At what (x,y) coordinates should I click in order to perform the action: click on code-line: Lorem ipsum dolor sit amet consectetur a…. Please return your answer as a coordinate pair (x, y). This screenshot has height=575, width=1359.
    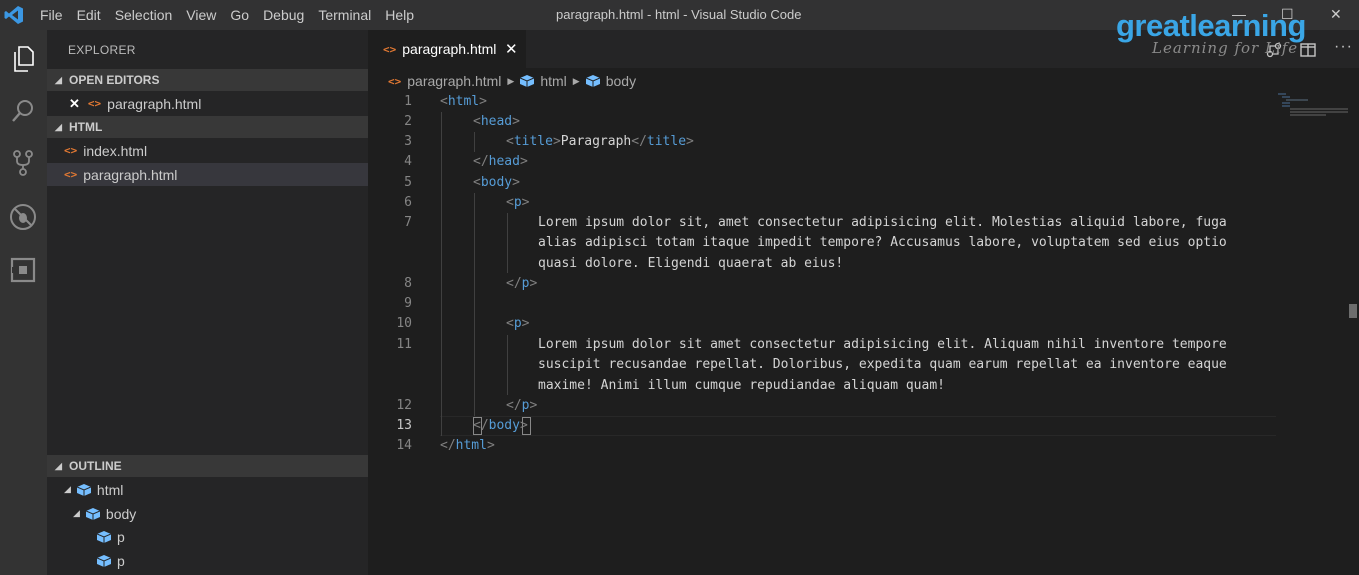
    Looking at the image, I should click on (882, 344).